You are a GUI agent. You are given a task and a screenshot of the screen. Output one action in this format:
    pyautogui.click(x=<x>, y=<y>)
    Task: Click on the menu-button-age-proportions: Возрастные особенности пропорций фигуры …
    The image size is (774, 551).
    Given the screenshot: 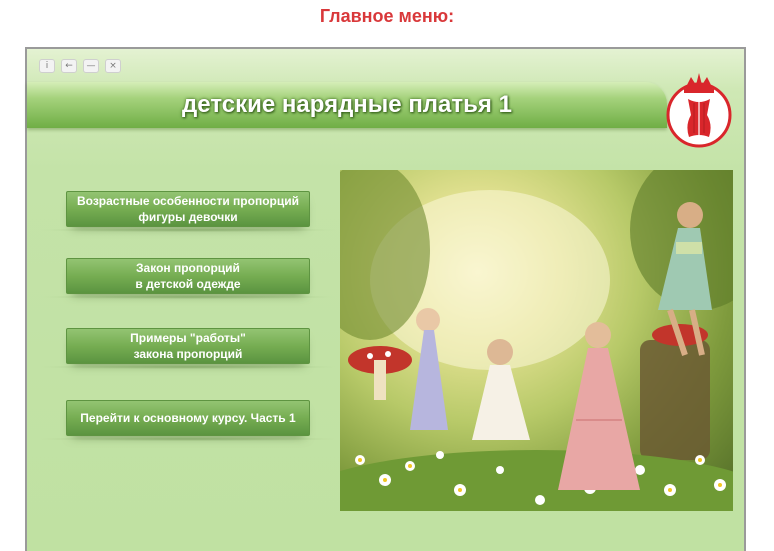 What is the action you would take?
    pyautogui.click(x=188, y=211)
    